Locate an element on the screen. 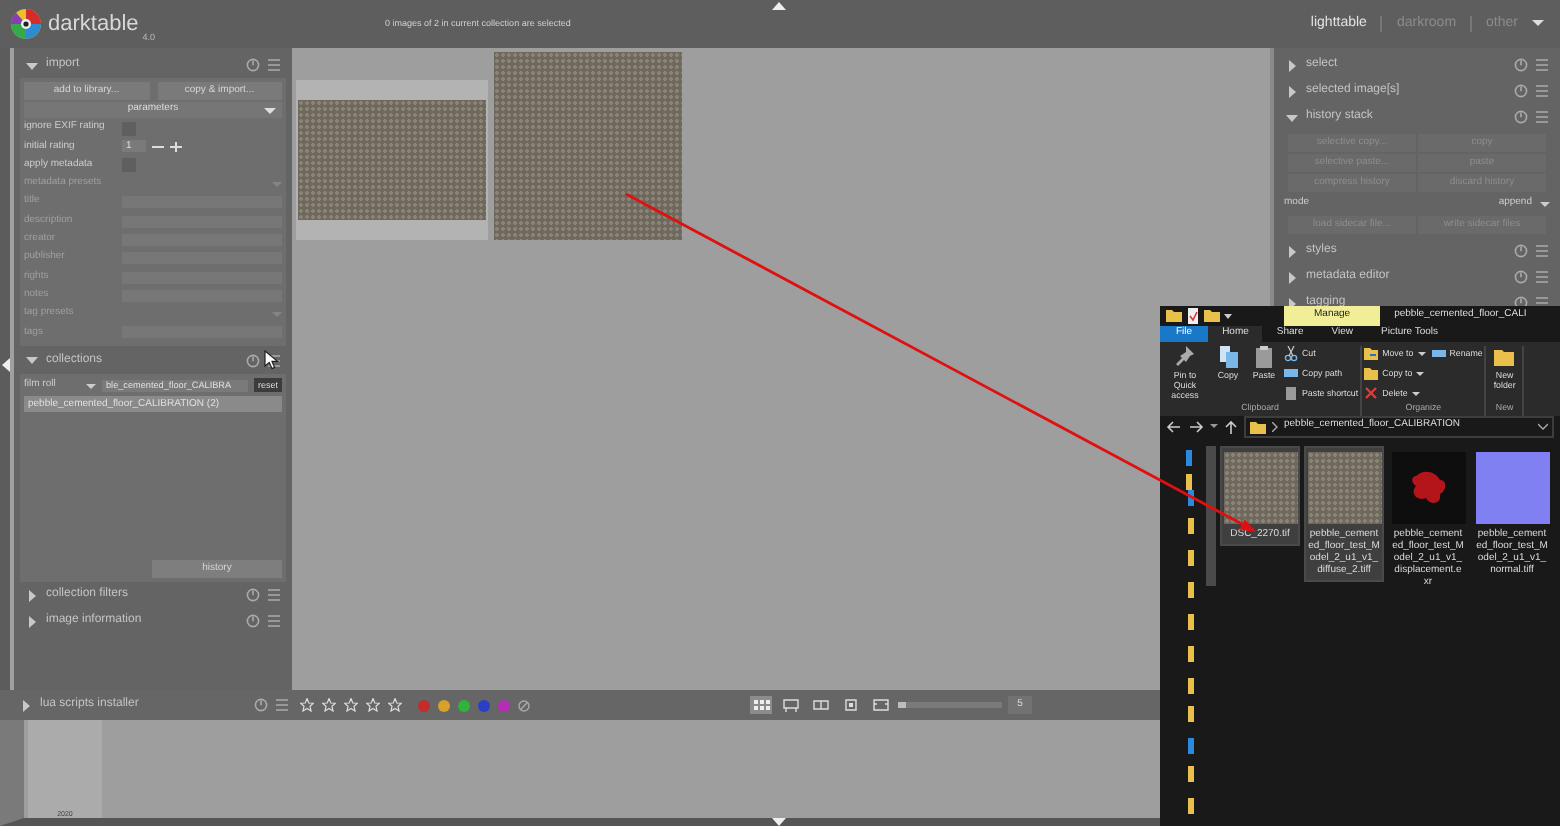 Image resolution: width=1560 pixels, height=826 pixels. zoomable-icon is located at coordinates (791, 705).